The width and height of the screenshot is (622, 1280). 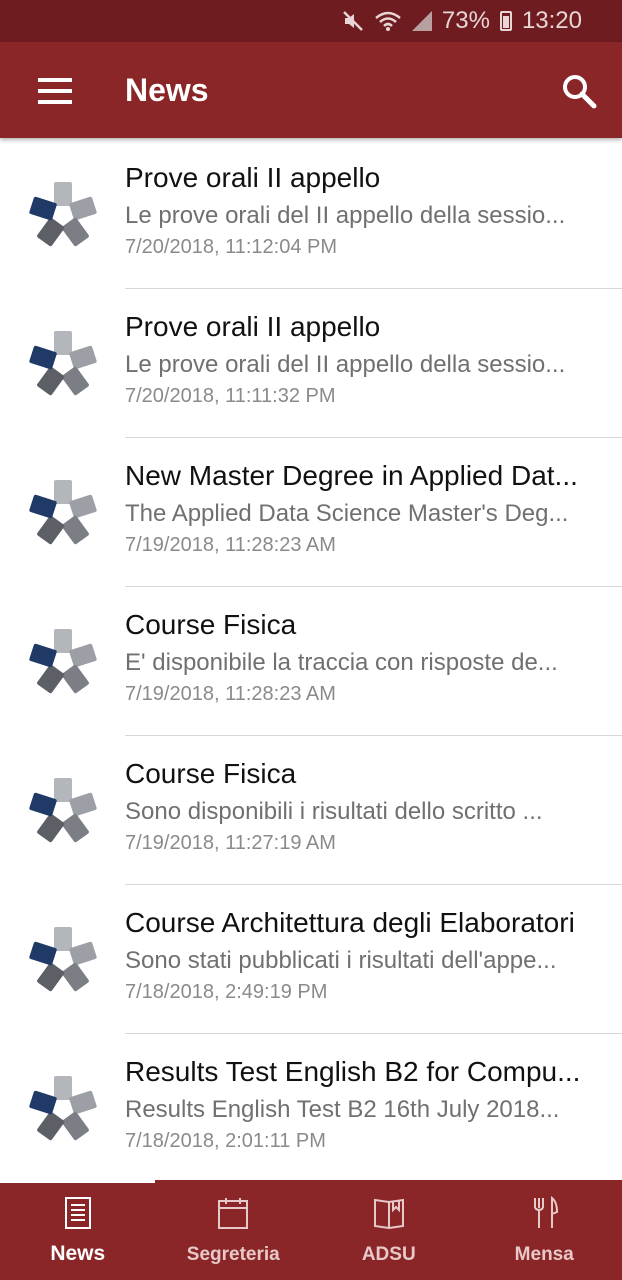 I want to click on menu-button, so click(x=55, y=91).